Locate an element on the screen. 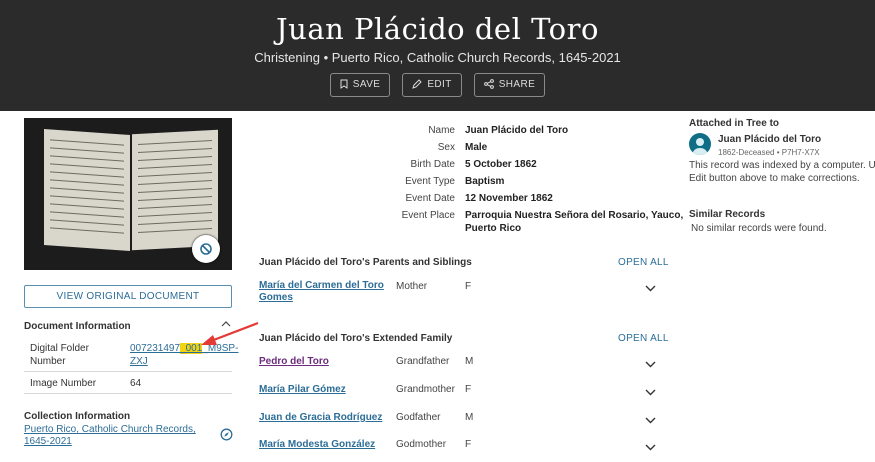 The height and width of the screenshot is (462, 875). event-place-label: Event Place is located at coordinates (428, 215).